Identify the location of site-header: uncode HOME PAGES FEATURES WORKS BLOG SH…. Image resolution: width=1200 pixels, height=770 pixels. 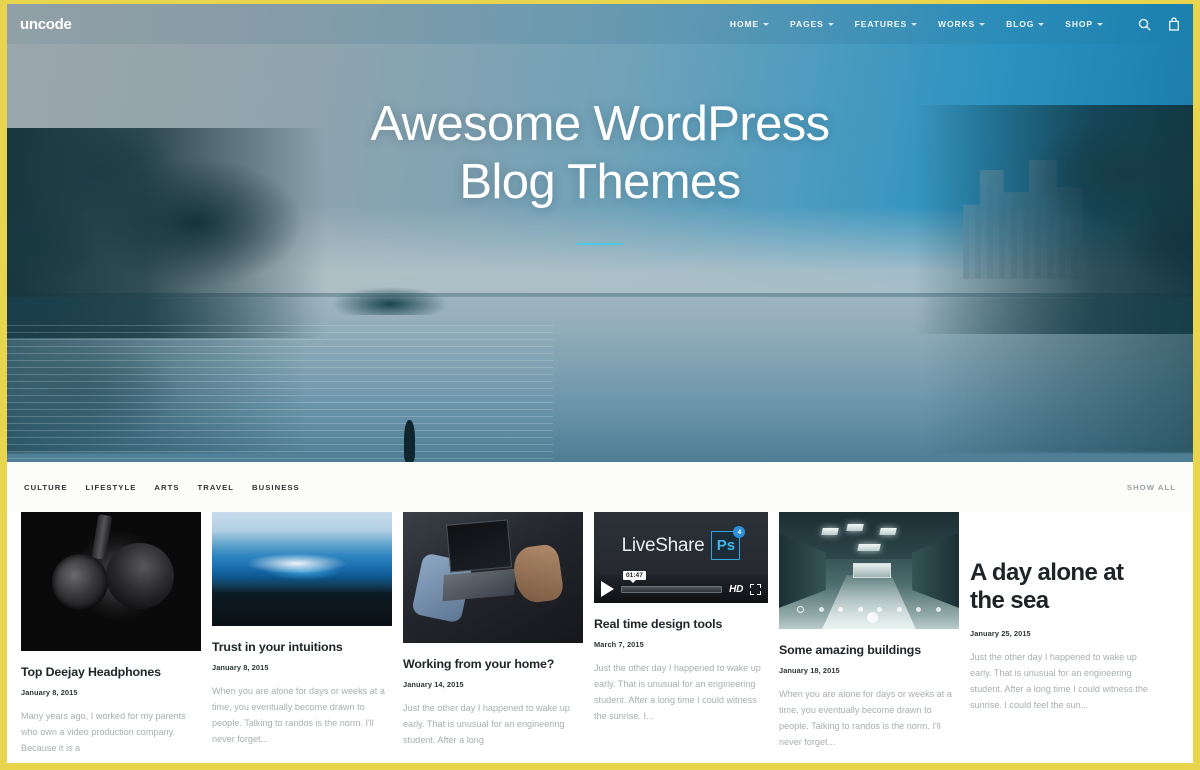
(600, 24).